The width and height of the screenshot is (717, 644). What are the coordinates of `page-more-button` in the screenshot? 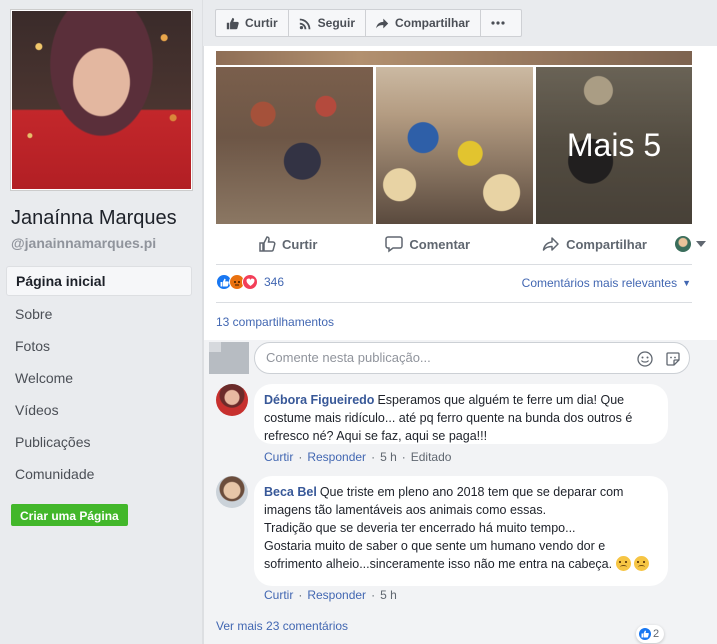 It's located at (501, 23).